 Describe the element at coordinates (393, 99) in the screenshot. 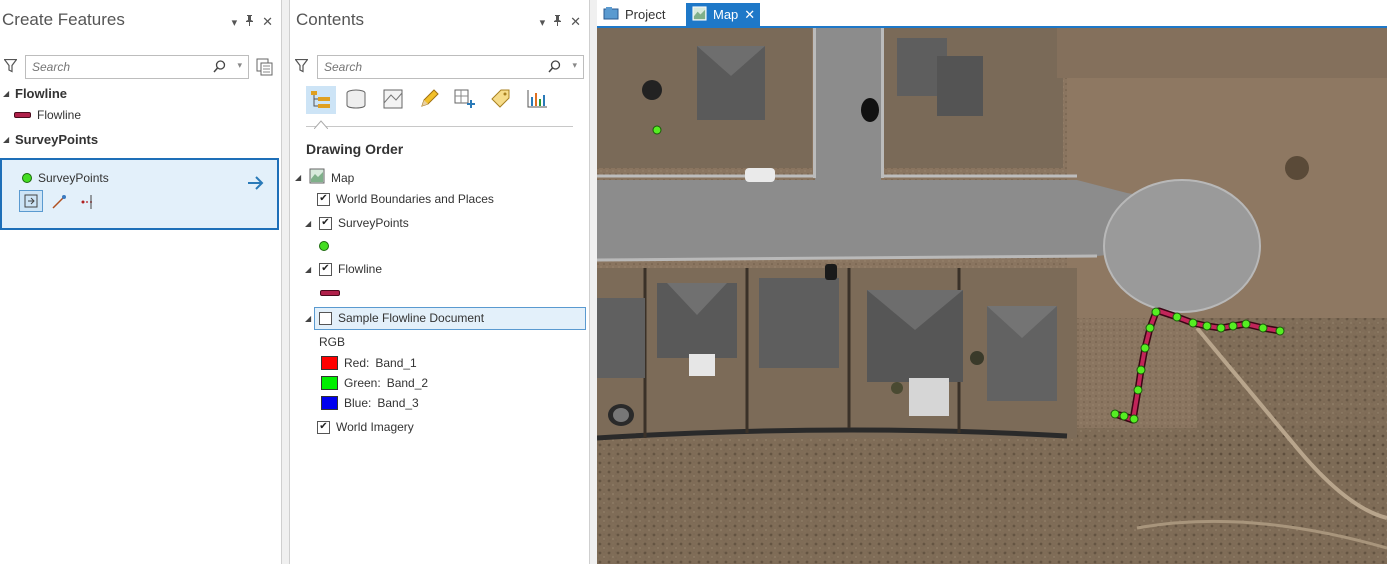

I see `source-map-icon` at that location.